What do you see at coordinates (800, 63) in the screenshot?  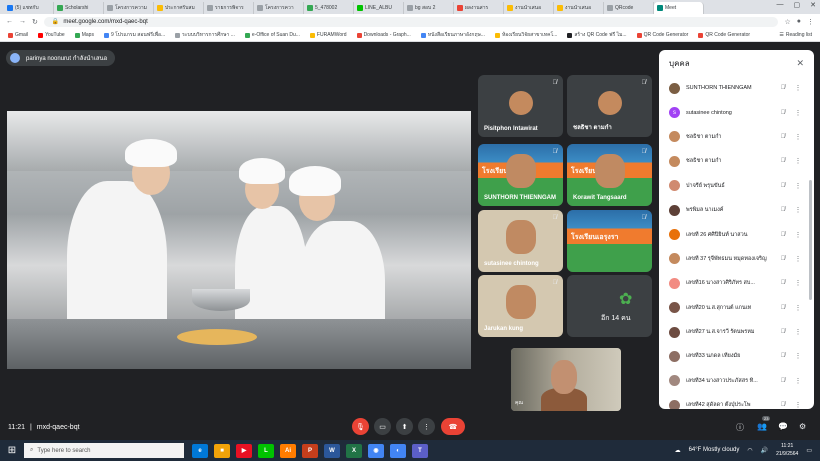 I see `close-icon: ✕` at bounding box center [800, 63].